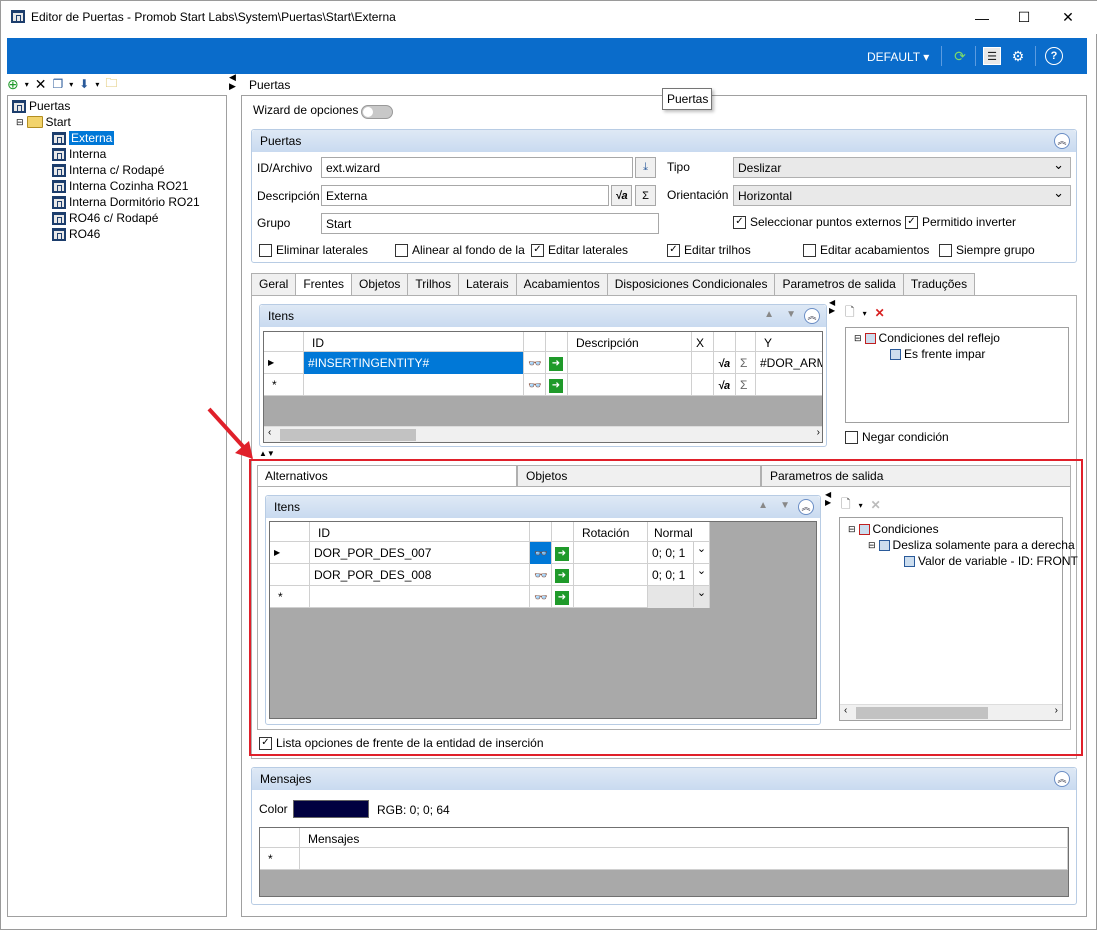 Image resolution: width=1097 pixels, height=930 pixels. What do you see at coordinates (41, 106) in the screenshot?
I see `tree-root: Puertas` at bounding box center [41, 106].